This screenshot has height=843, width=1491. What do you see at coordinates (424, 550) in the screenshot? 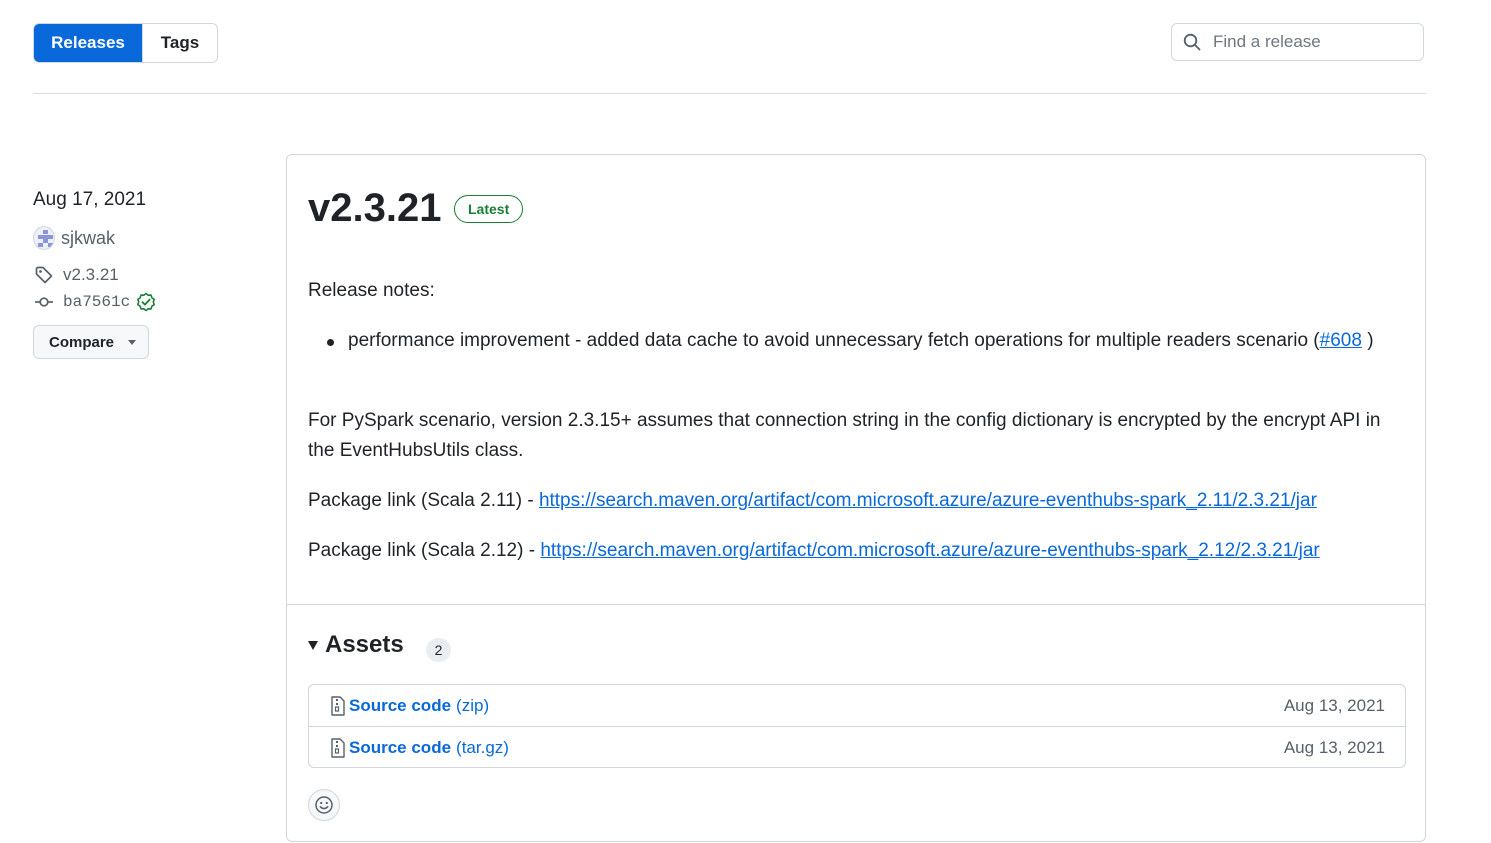
I see `package-label: Package link (Scala 2.12) -` at bounding box center [424, 550].